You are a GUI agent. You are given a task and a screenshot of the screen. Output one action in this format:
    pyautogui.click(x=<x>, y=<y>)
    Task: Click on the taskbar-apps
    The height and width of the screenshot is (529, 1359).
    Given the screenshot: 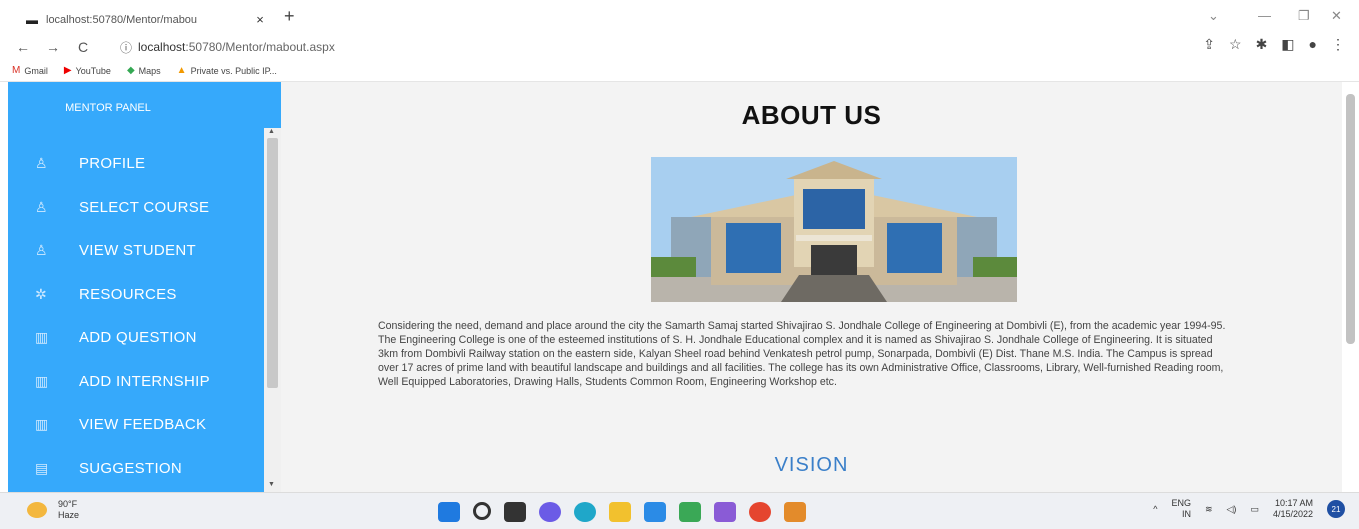 What is the action you would take?
    pyautogui.click(x=622, y=512)
    